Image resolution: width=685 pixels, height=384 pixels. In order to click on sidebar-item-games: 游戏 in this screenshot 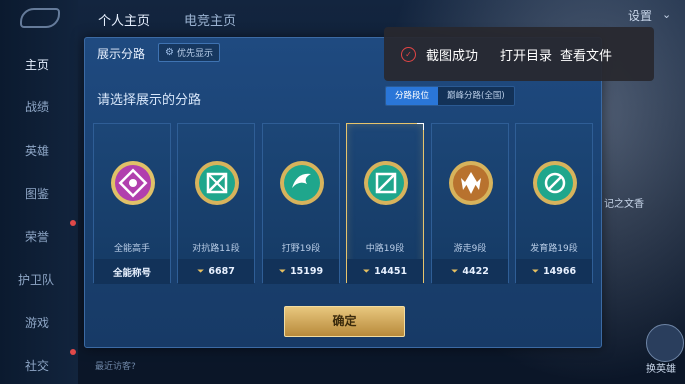, I will do `click(39, 322)`.